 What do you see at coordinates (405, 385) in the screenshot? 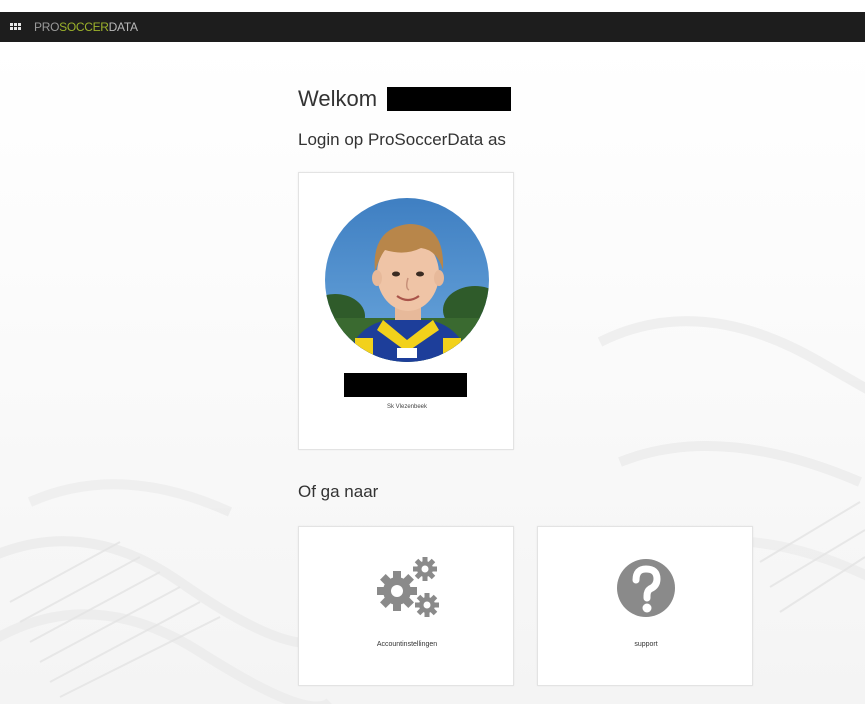
I see `redacted-player-name` at bounding box center [405, 385].